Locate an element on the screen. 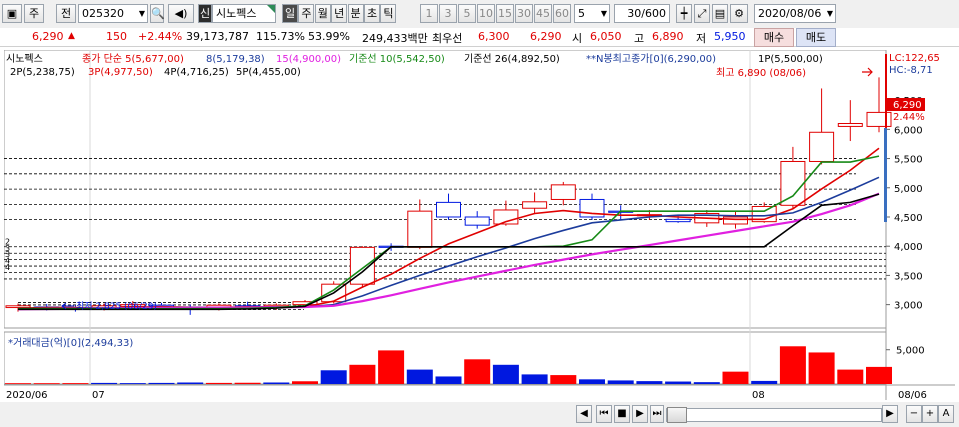  stock-name-text: 시노펙스 is located at coordinates (236, 13).